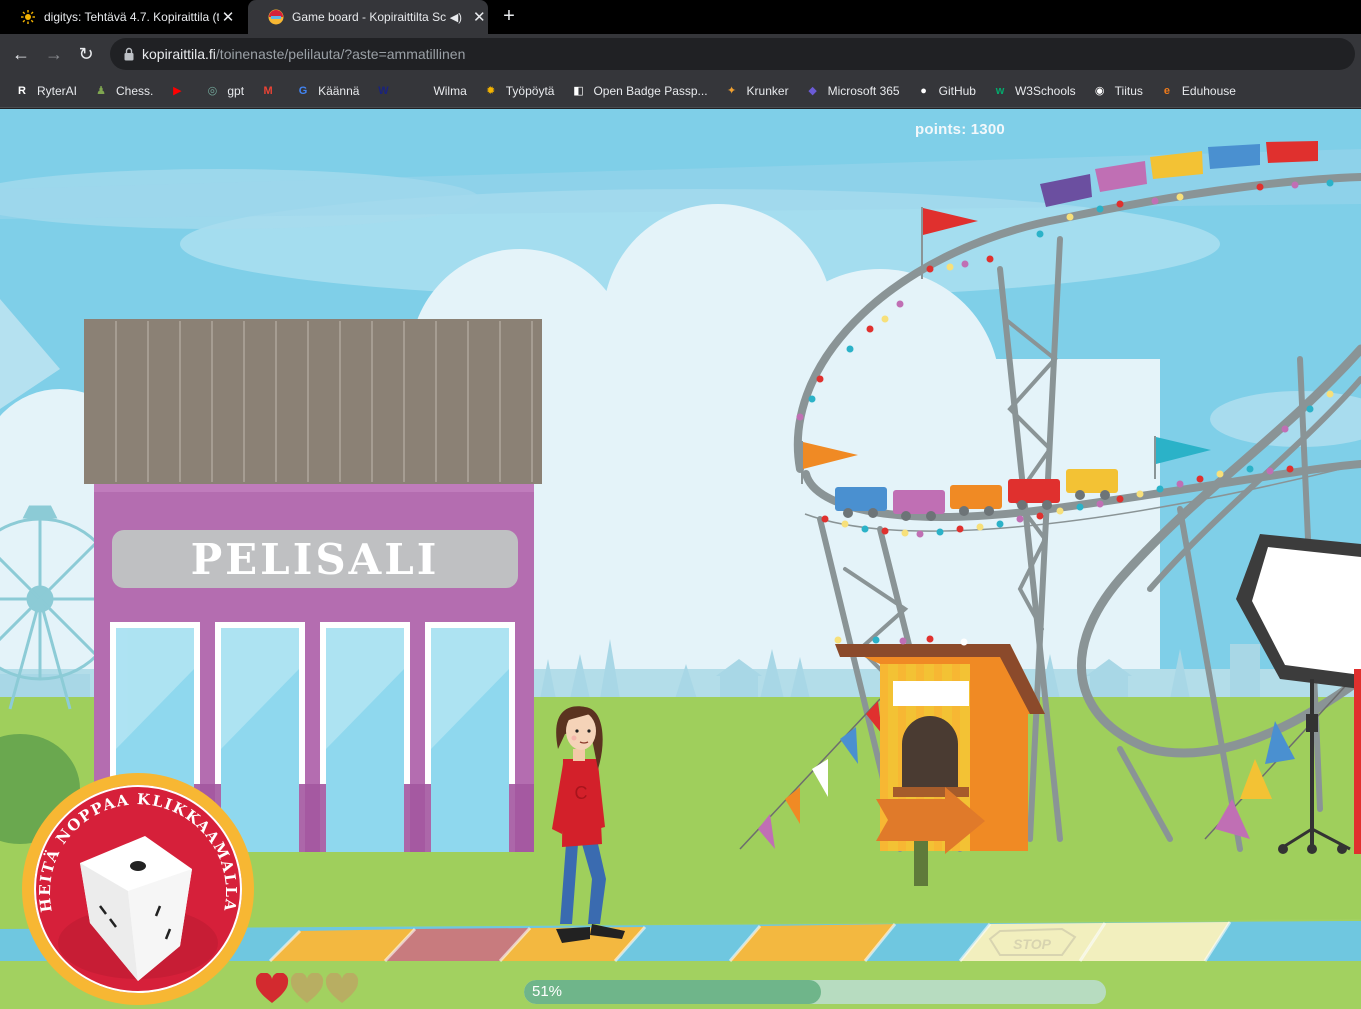 This screenshot has width=1361, height=1009. What do you see at coordinates (923, 90) in the screenshot?
I see `github-icon: ●` at bounding box center [923, 90].